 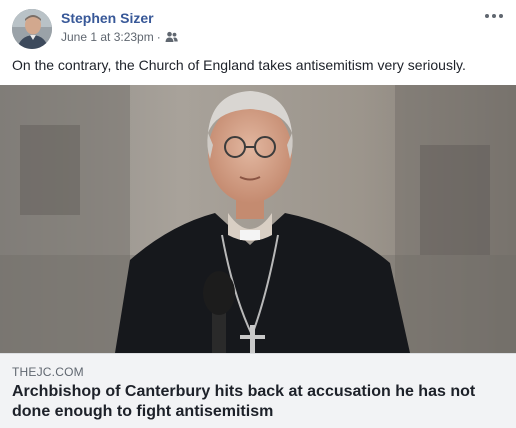 What do you see at coordinates (107, 37) in the screenshot?
I see `post-timestamp: June 1 at 3:23pm` at bounding box center [107, 37].